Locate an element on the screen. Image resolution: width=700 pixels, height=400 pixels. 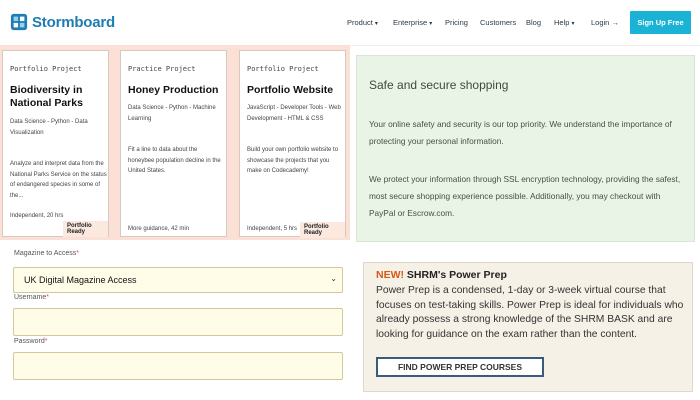
nav-help-label: Help is located at coordinates (562, 22).